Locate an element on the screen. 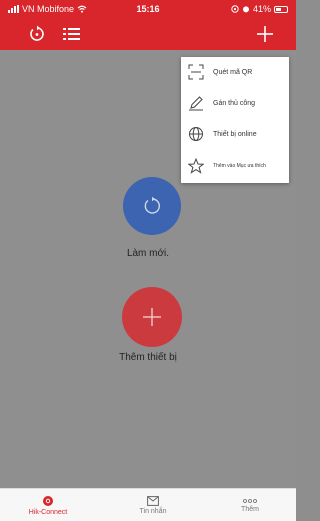  menu-item-label: Gán thủ công is located at coordinates (234, 103).